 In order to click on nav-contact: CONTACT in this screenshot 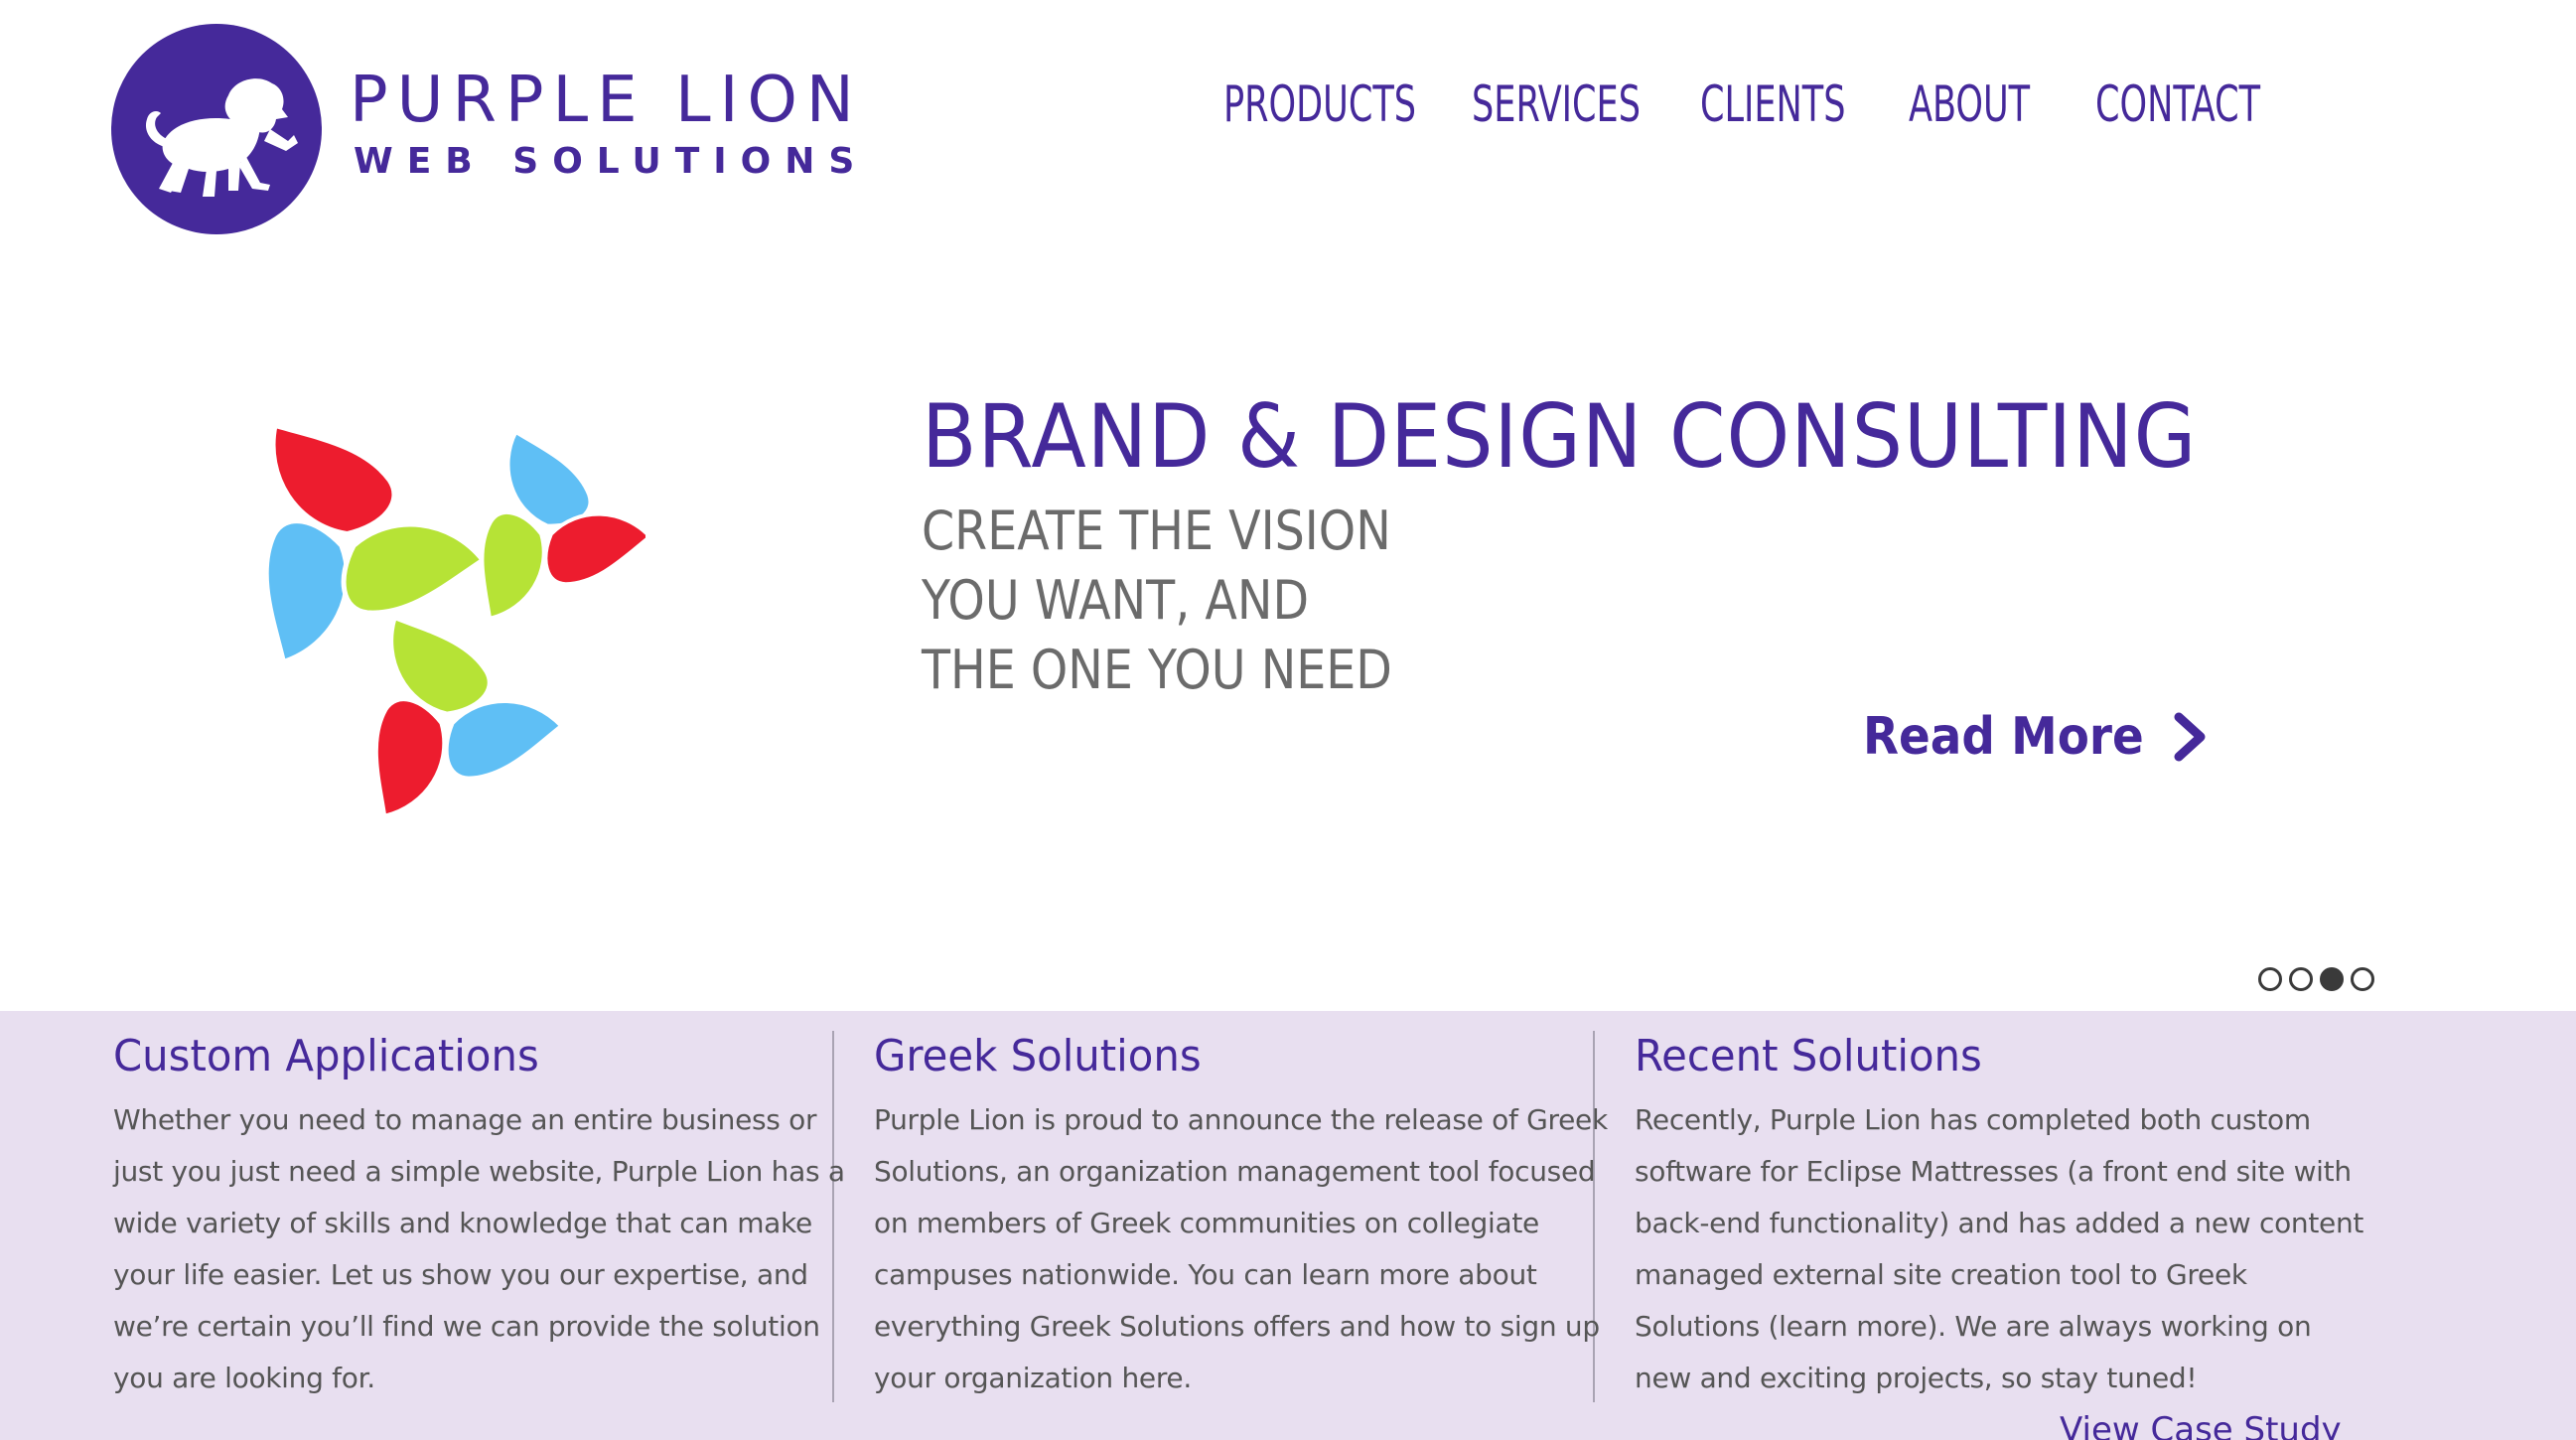, I will do `click(2178, 104)`.